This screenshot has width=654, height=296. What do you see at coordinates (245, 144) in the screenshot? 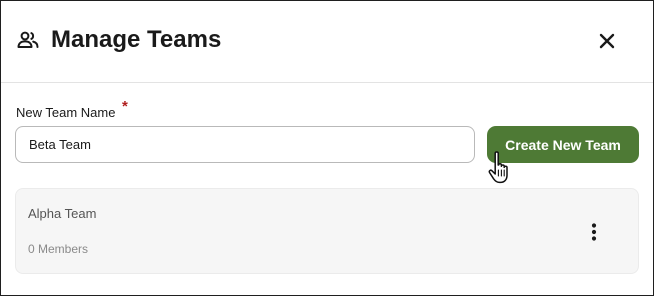
I see `new-team-name-input` at bounding box center [245, 144].